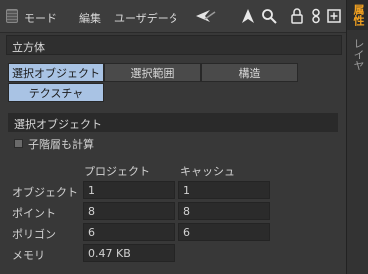 This screenshot has width=368, height=274. Describe the element at coordinates (56, 72) in the screenshot. I see `tab-selection-object: 選択オブジェクト` at that location.